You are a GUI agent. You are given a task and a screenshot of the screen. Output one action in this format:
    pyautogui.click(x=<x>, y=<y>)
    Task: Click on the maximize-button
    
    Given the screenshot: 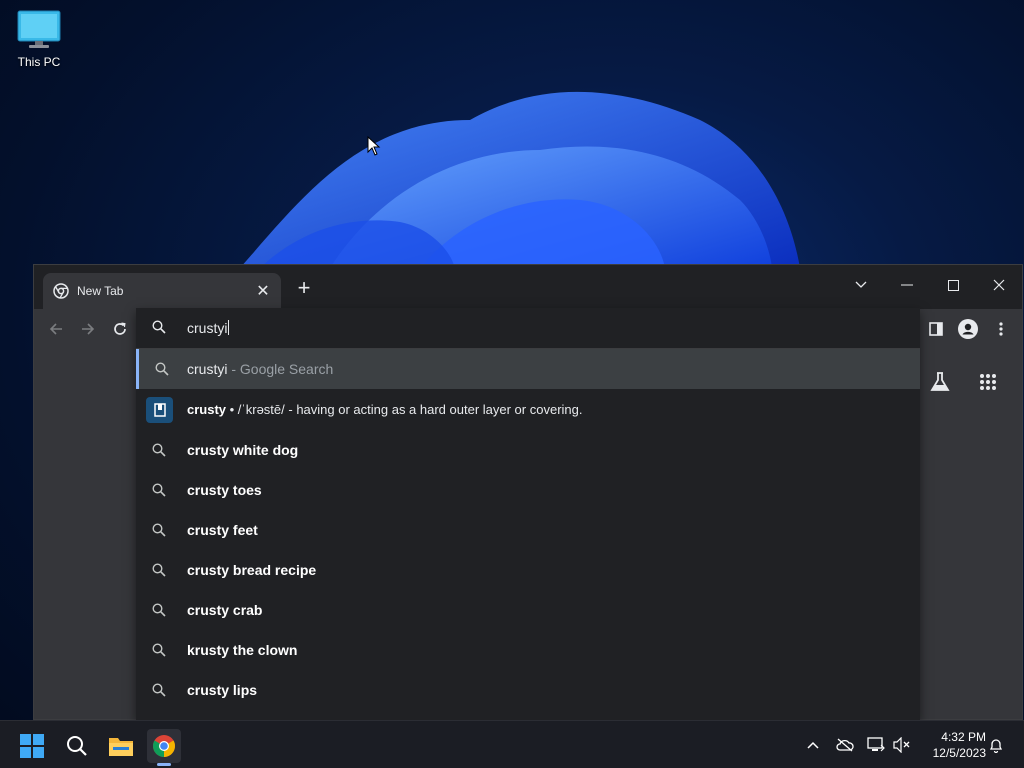 What is the action you would take?
    pyautogui.click(x=953, y=285)
    